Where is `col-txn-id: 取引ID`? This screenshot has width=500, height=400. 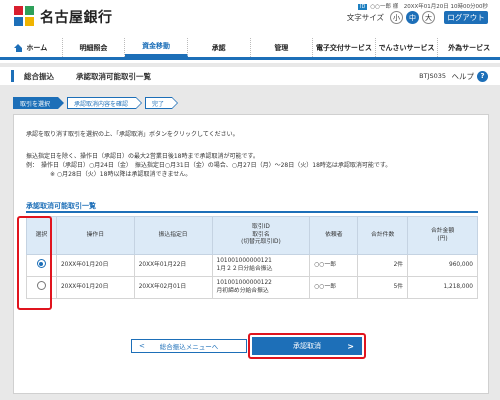 col-txn-id: 取引ID is located at coordinates (261, 226).